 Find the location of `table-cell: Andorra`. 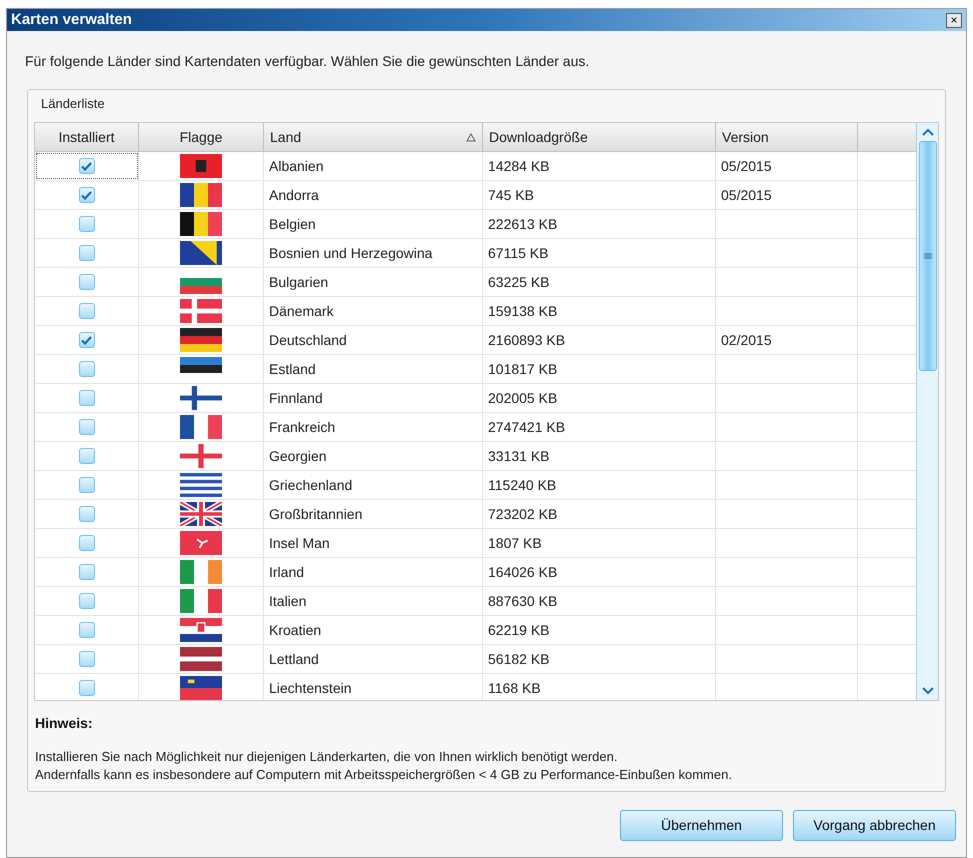

table-cell: Andorra is located at coordinates (373, 195).